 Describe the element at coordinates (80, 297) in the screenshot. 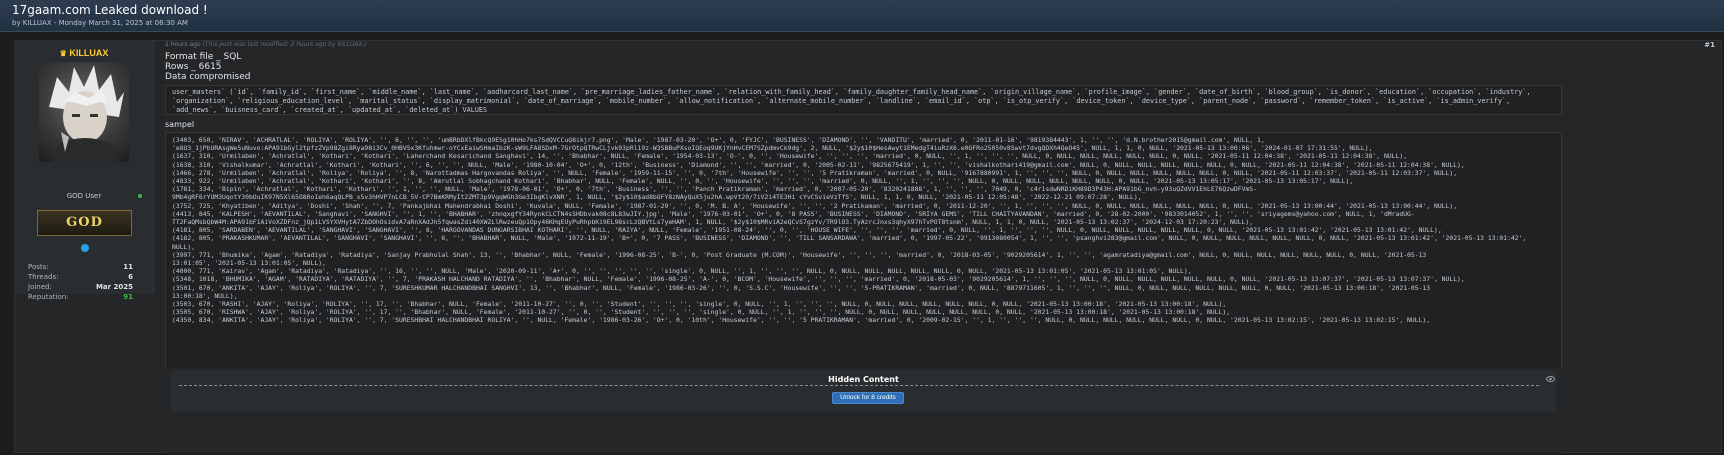

I see `stat-reputation: Reputation: 91` at that location.